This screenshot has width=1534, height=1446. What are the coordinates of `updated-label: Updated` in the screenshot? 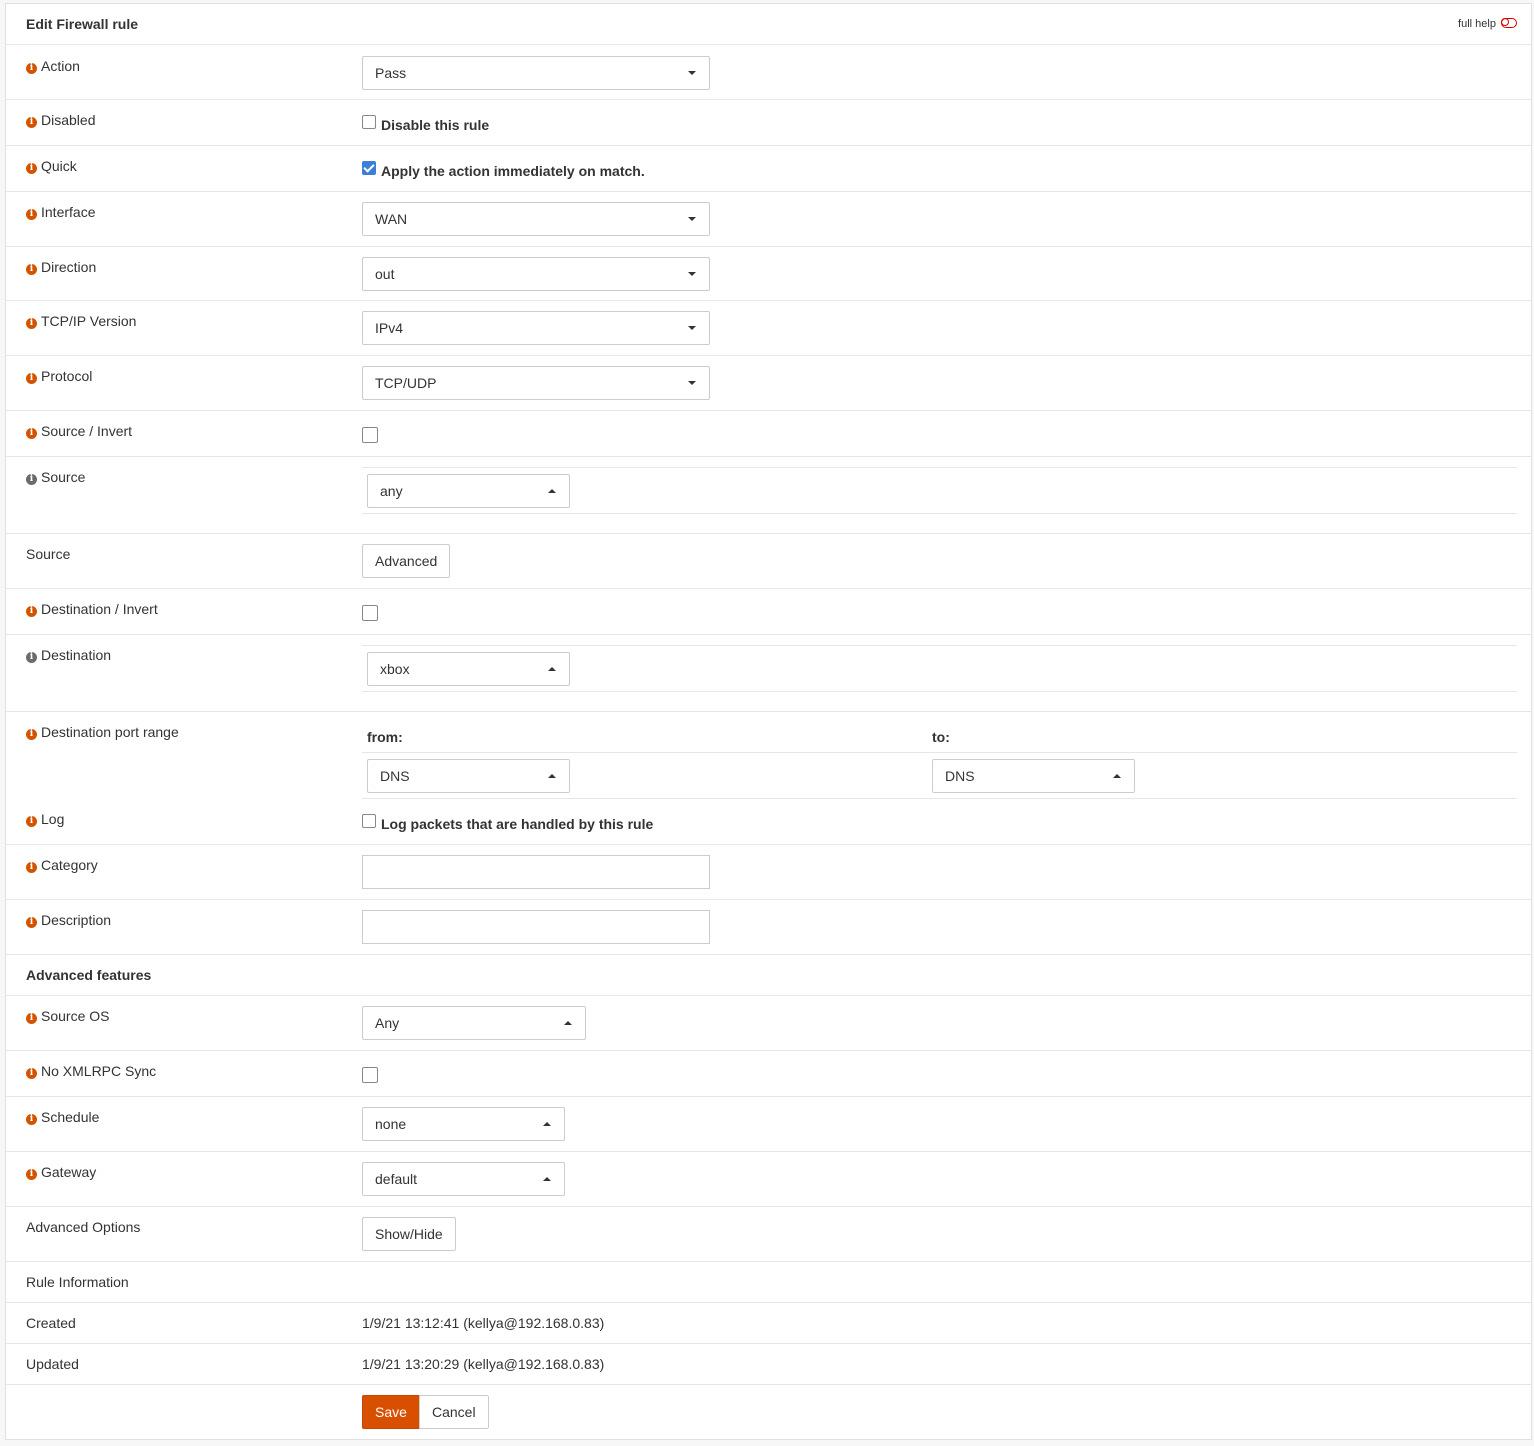 It's located at (52, 1364).